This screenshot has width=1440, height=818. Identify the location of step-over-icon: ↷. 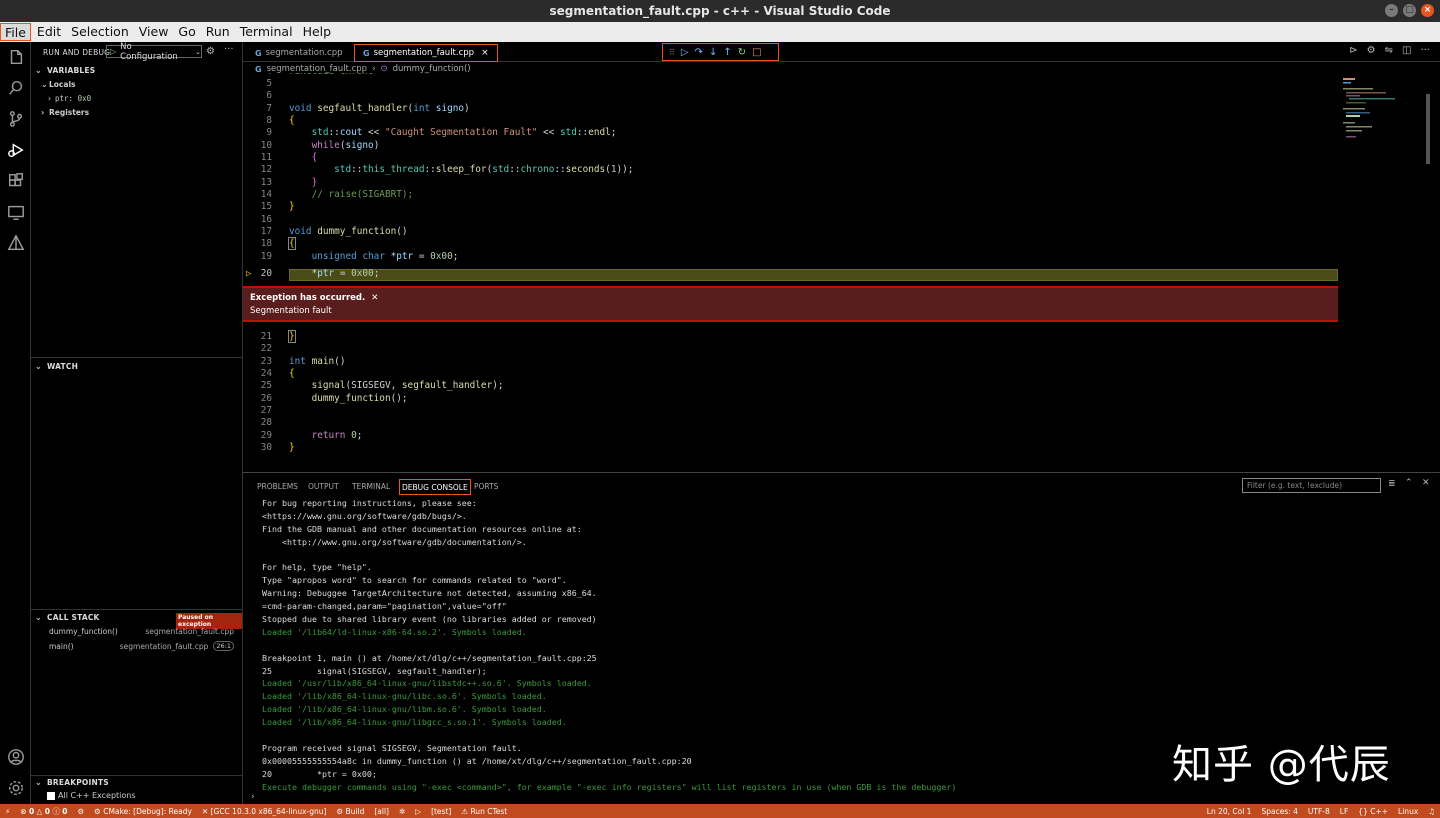
(699, 52).